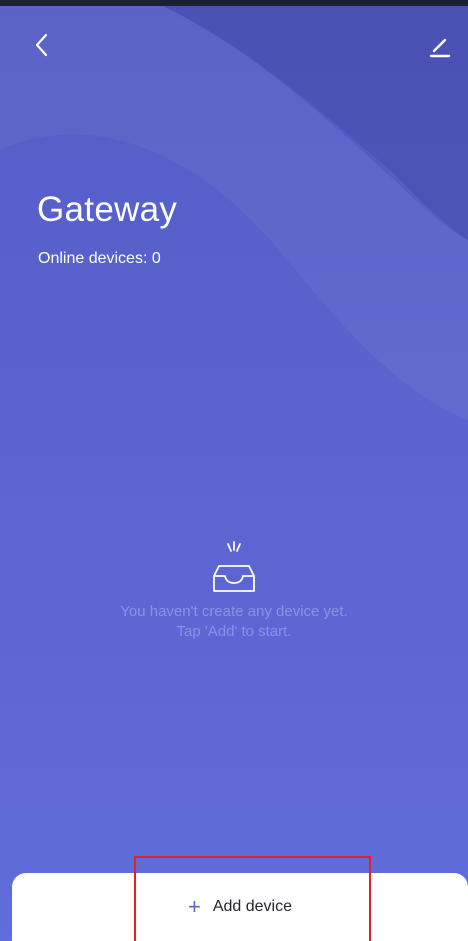 Image resolution: width=468 pixels, height=941 pixels. I want to click on add-device-label: Add device, so click(252, 906).